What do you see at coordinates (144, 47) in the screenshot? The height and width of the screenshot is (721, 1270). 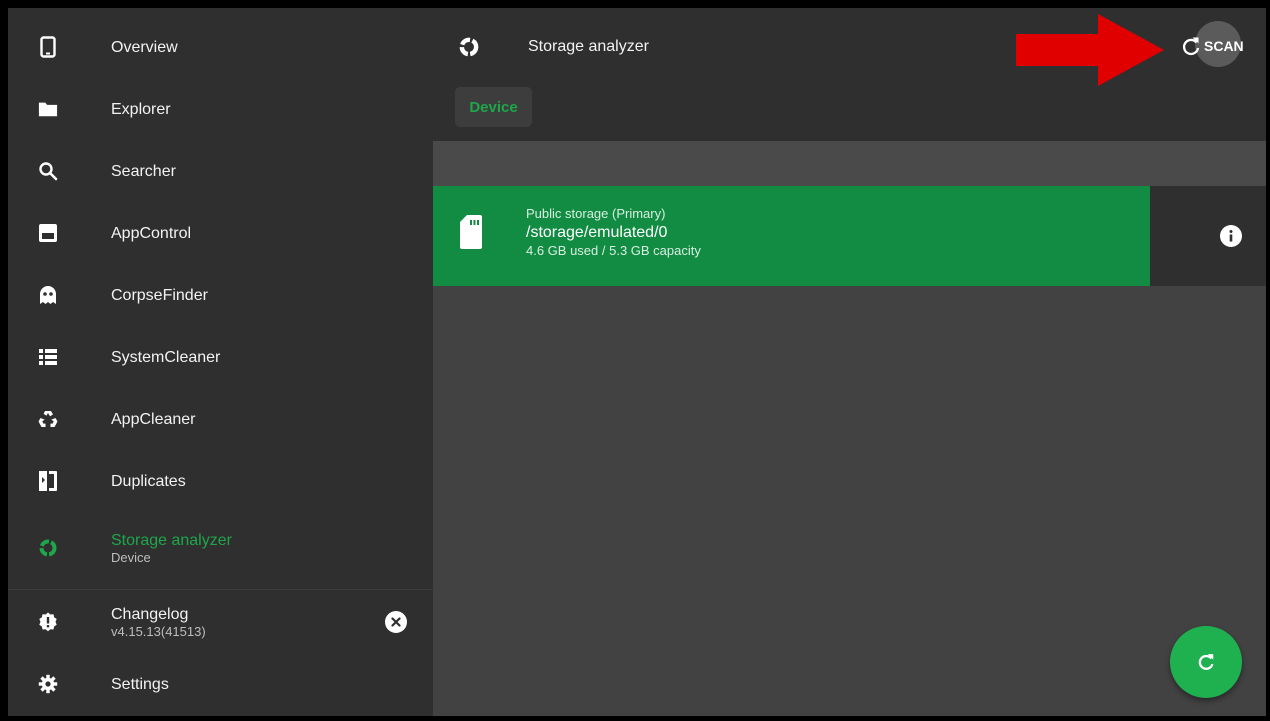 I see `sidebar-item-label: Overview` at bounding box center [144, 47].